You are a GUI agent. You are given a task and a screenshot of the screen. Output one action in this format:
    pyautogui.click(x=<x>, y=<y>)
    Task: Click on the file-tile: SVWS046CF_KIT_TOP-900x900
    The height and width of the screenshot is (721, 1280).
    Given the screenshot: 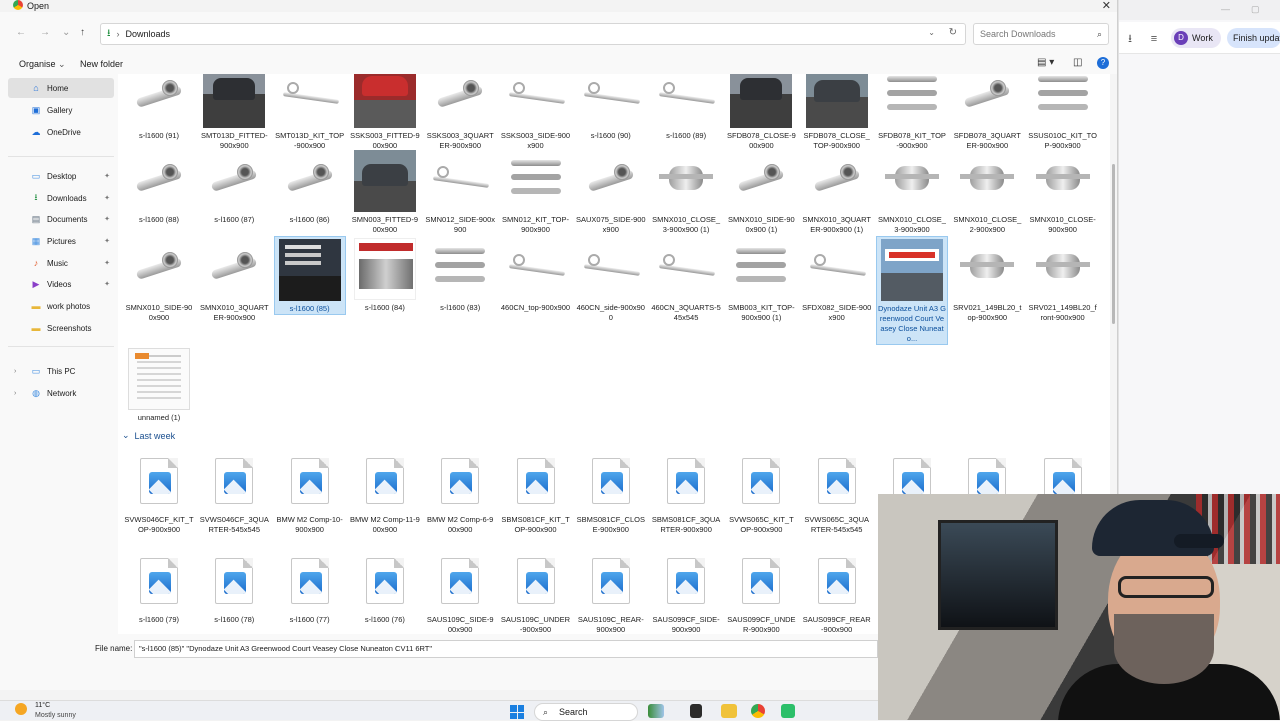 What is the action you would take?
    pyautogui.click(x=159, y=491)
    